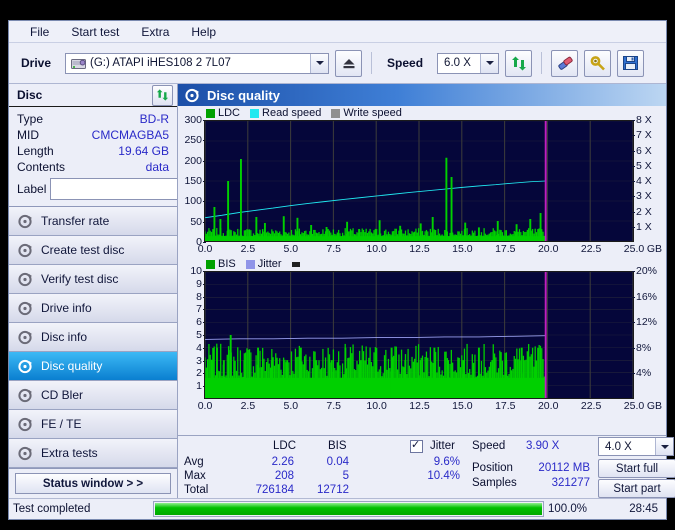 This screenshot has height=530, width=675. Describe the element at coordinates (93, 167) in the screenshot. I see `disc-info-row-contents: Contents data` at that location.